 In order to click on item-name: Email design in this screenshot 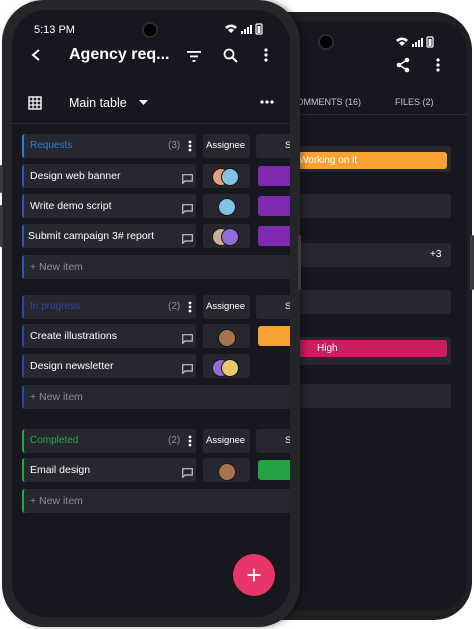, I will do `click(60, 470)`.